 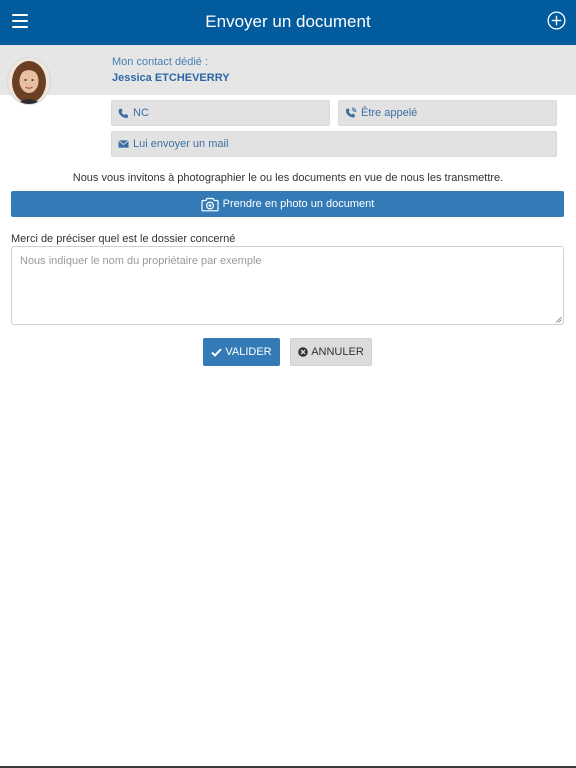 I want to click on phone-callback-icon, so click(x=351, y=112).